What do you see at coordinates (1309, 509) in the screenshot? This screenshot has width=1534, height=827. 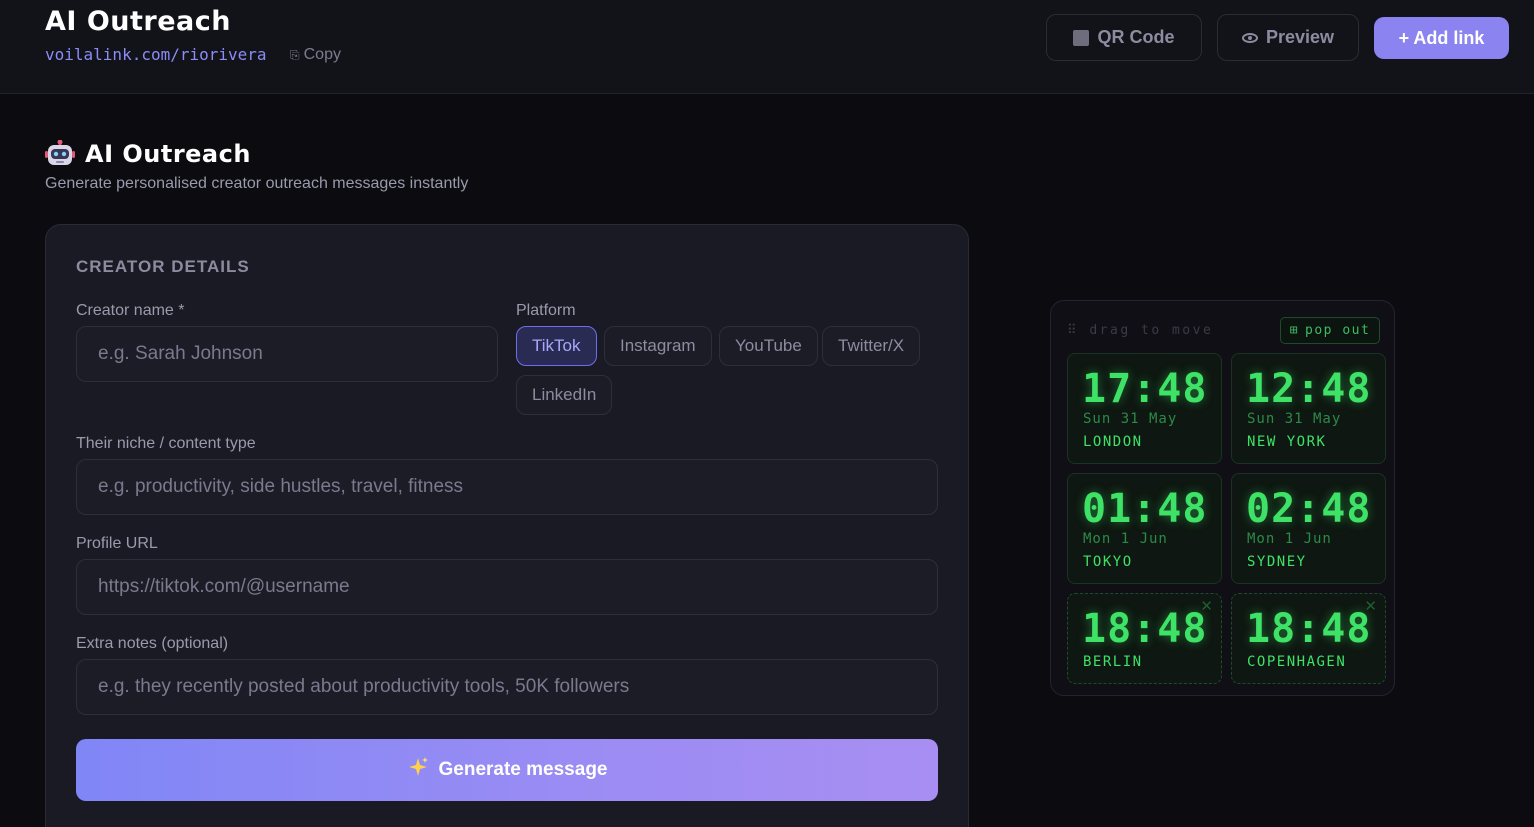 I see `clock-time: 02:48` at bounding box center [1309, 509].